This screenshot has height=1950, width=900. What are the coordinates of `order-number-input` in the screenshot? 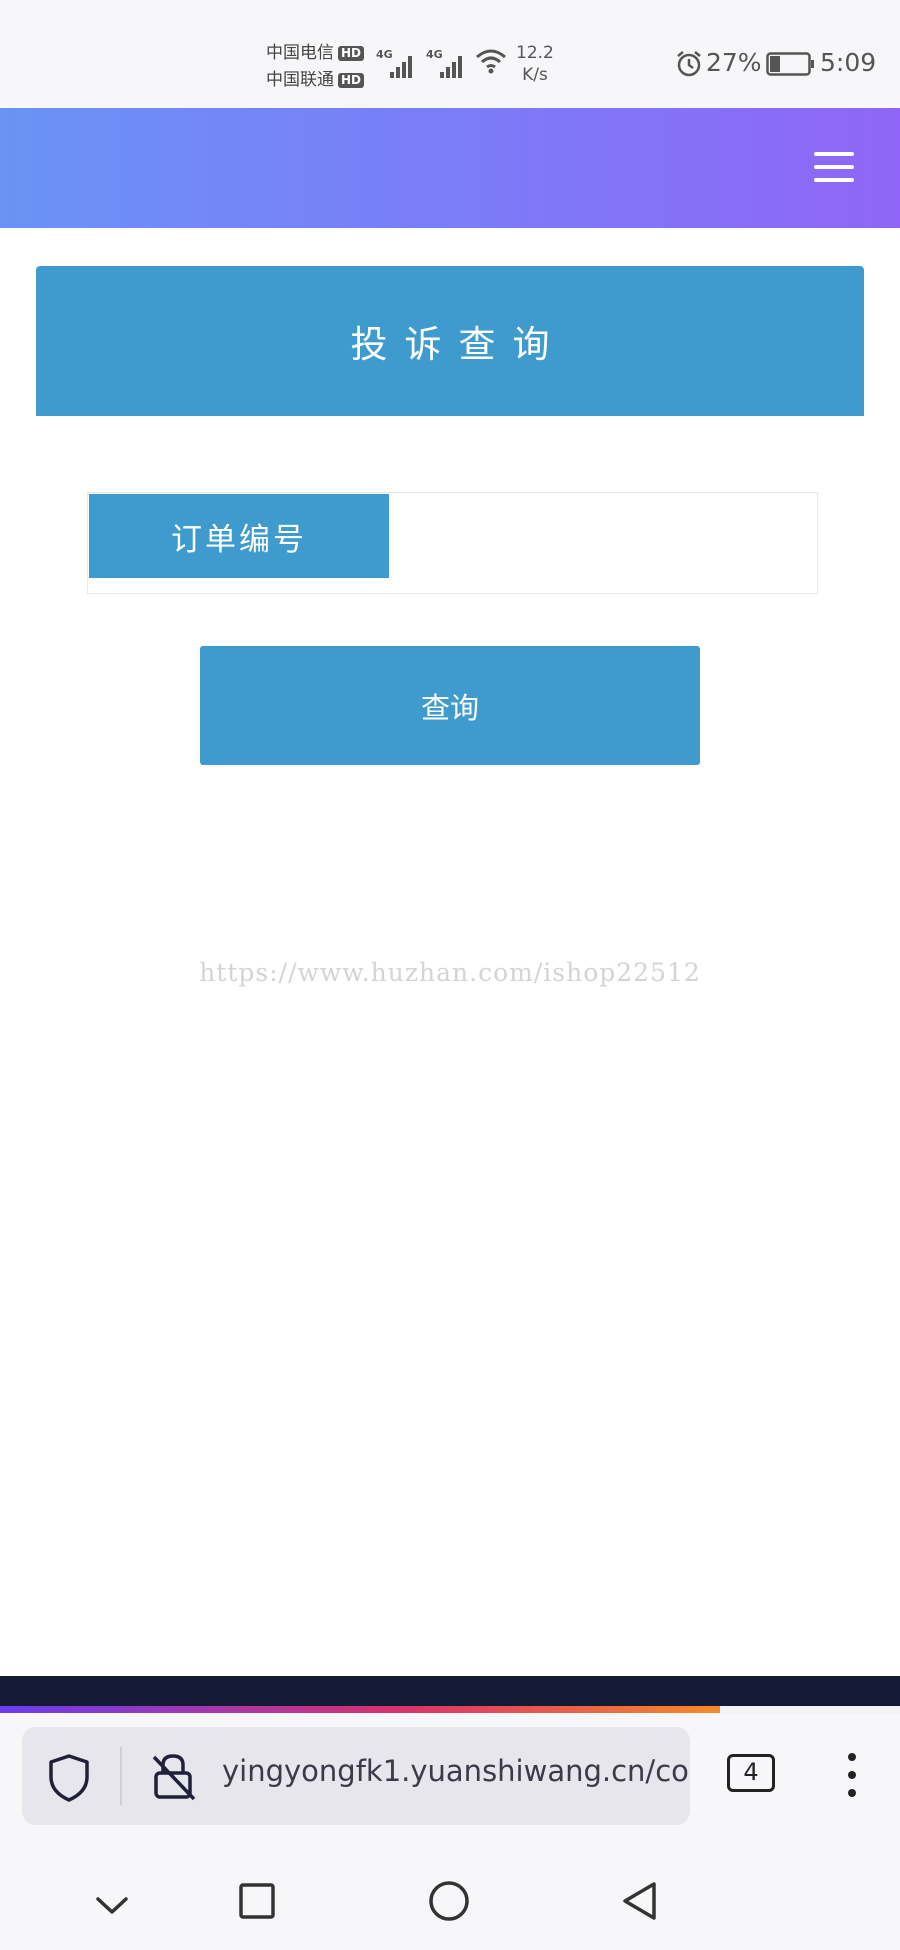 It's located at (602, 543).